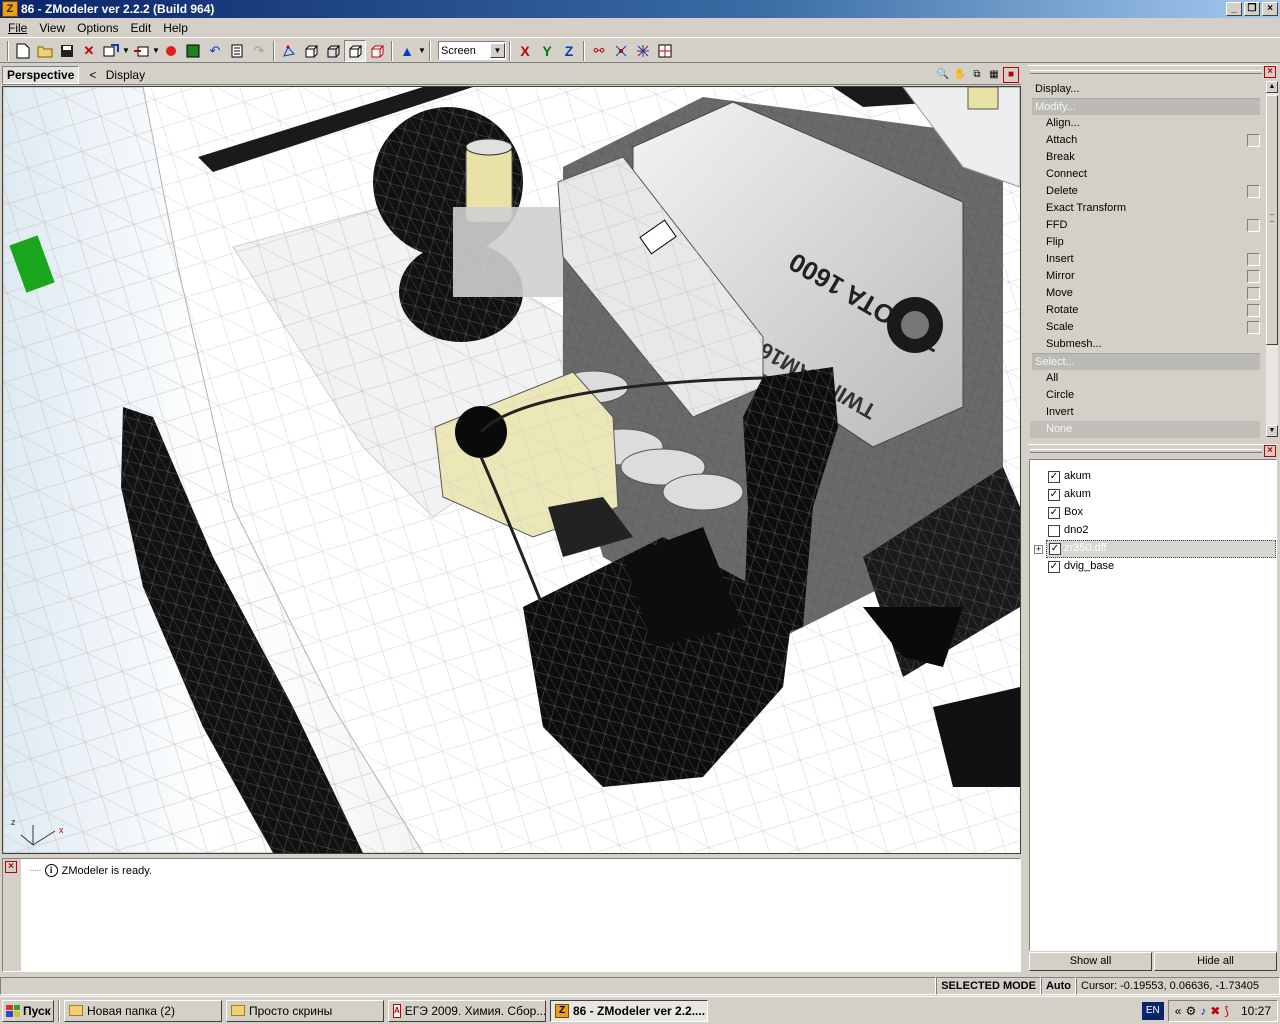 The width and height of the screenshot is (1280, 1024). Describe the element at coordinates (28, 1010) in the screenshot. I see `start-button: Пуск` at that location.